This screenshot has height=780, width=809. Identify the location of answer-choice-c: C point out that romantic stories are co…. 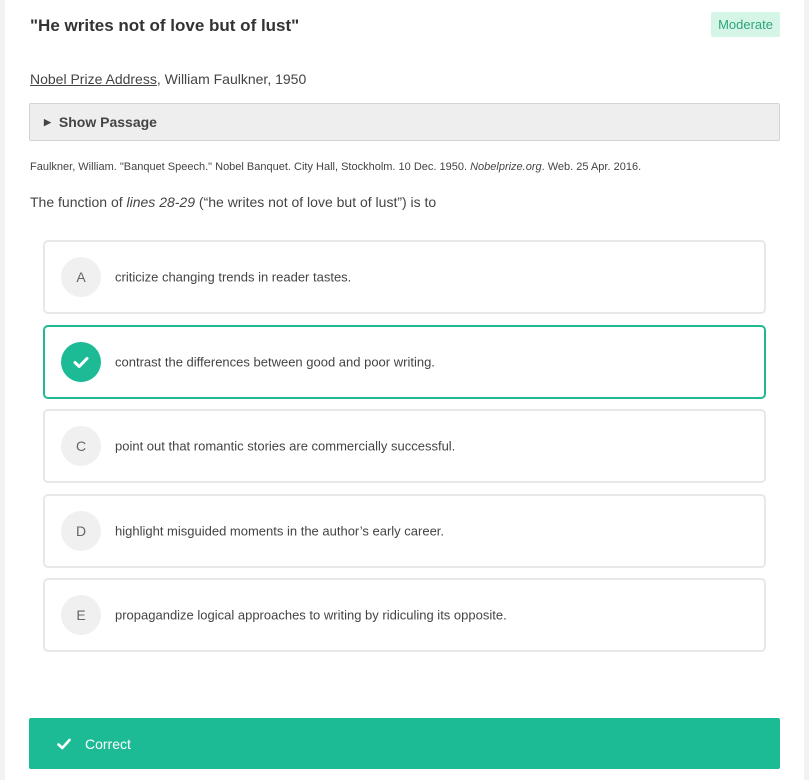
(404, 446).